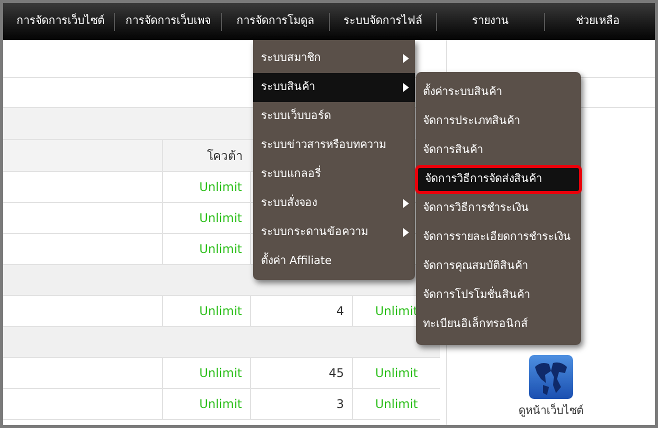 This screenshot has height=428, width=658. I want to click on nav-tab: การจัดการเว็บเพจ, so click(167, 21).